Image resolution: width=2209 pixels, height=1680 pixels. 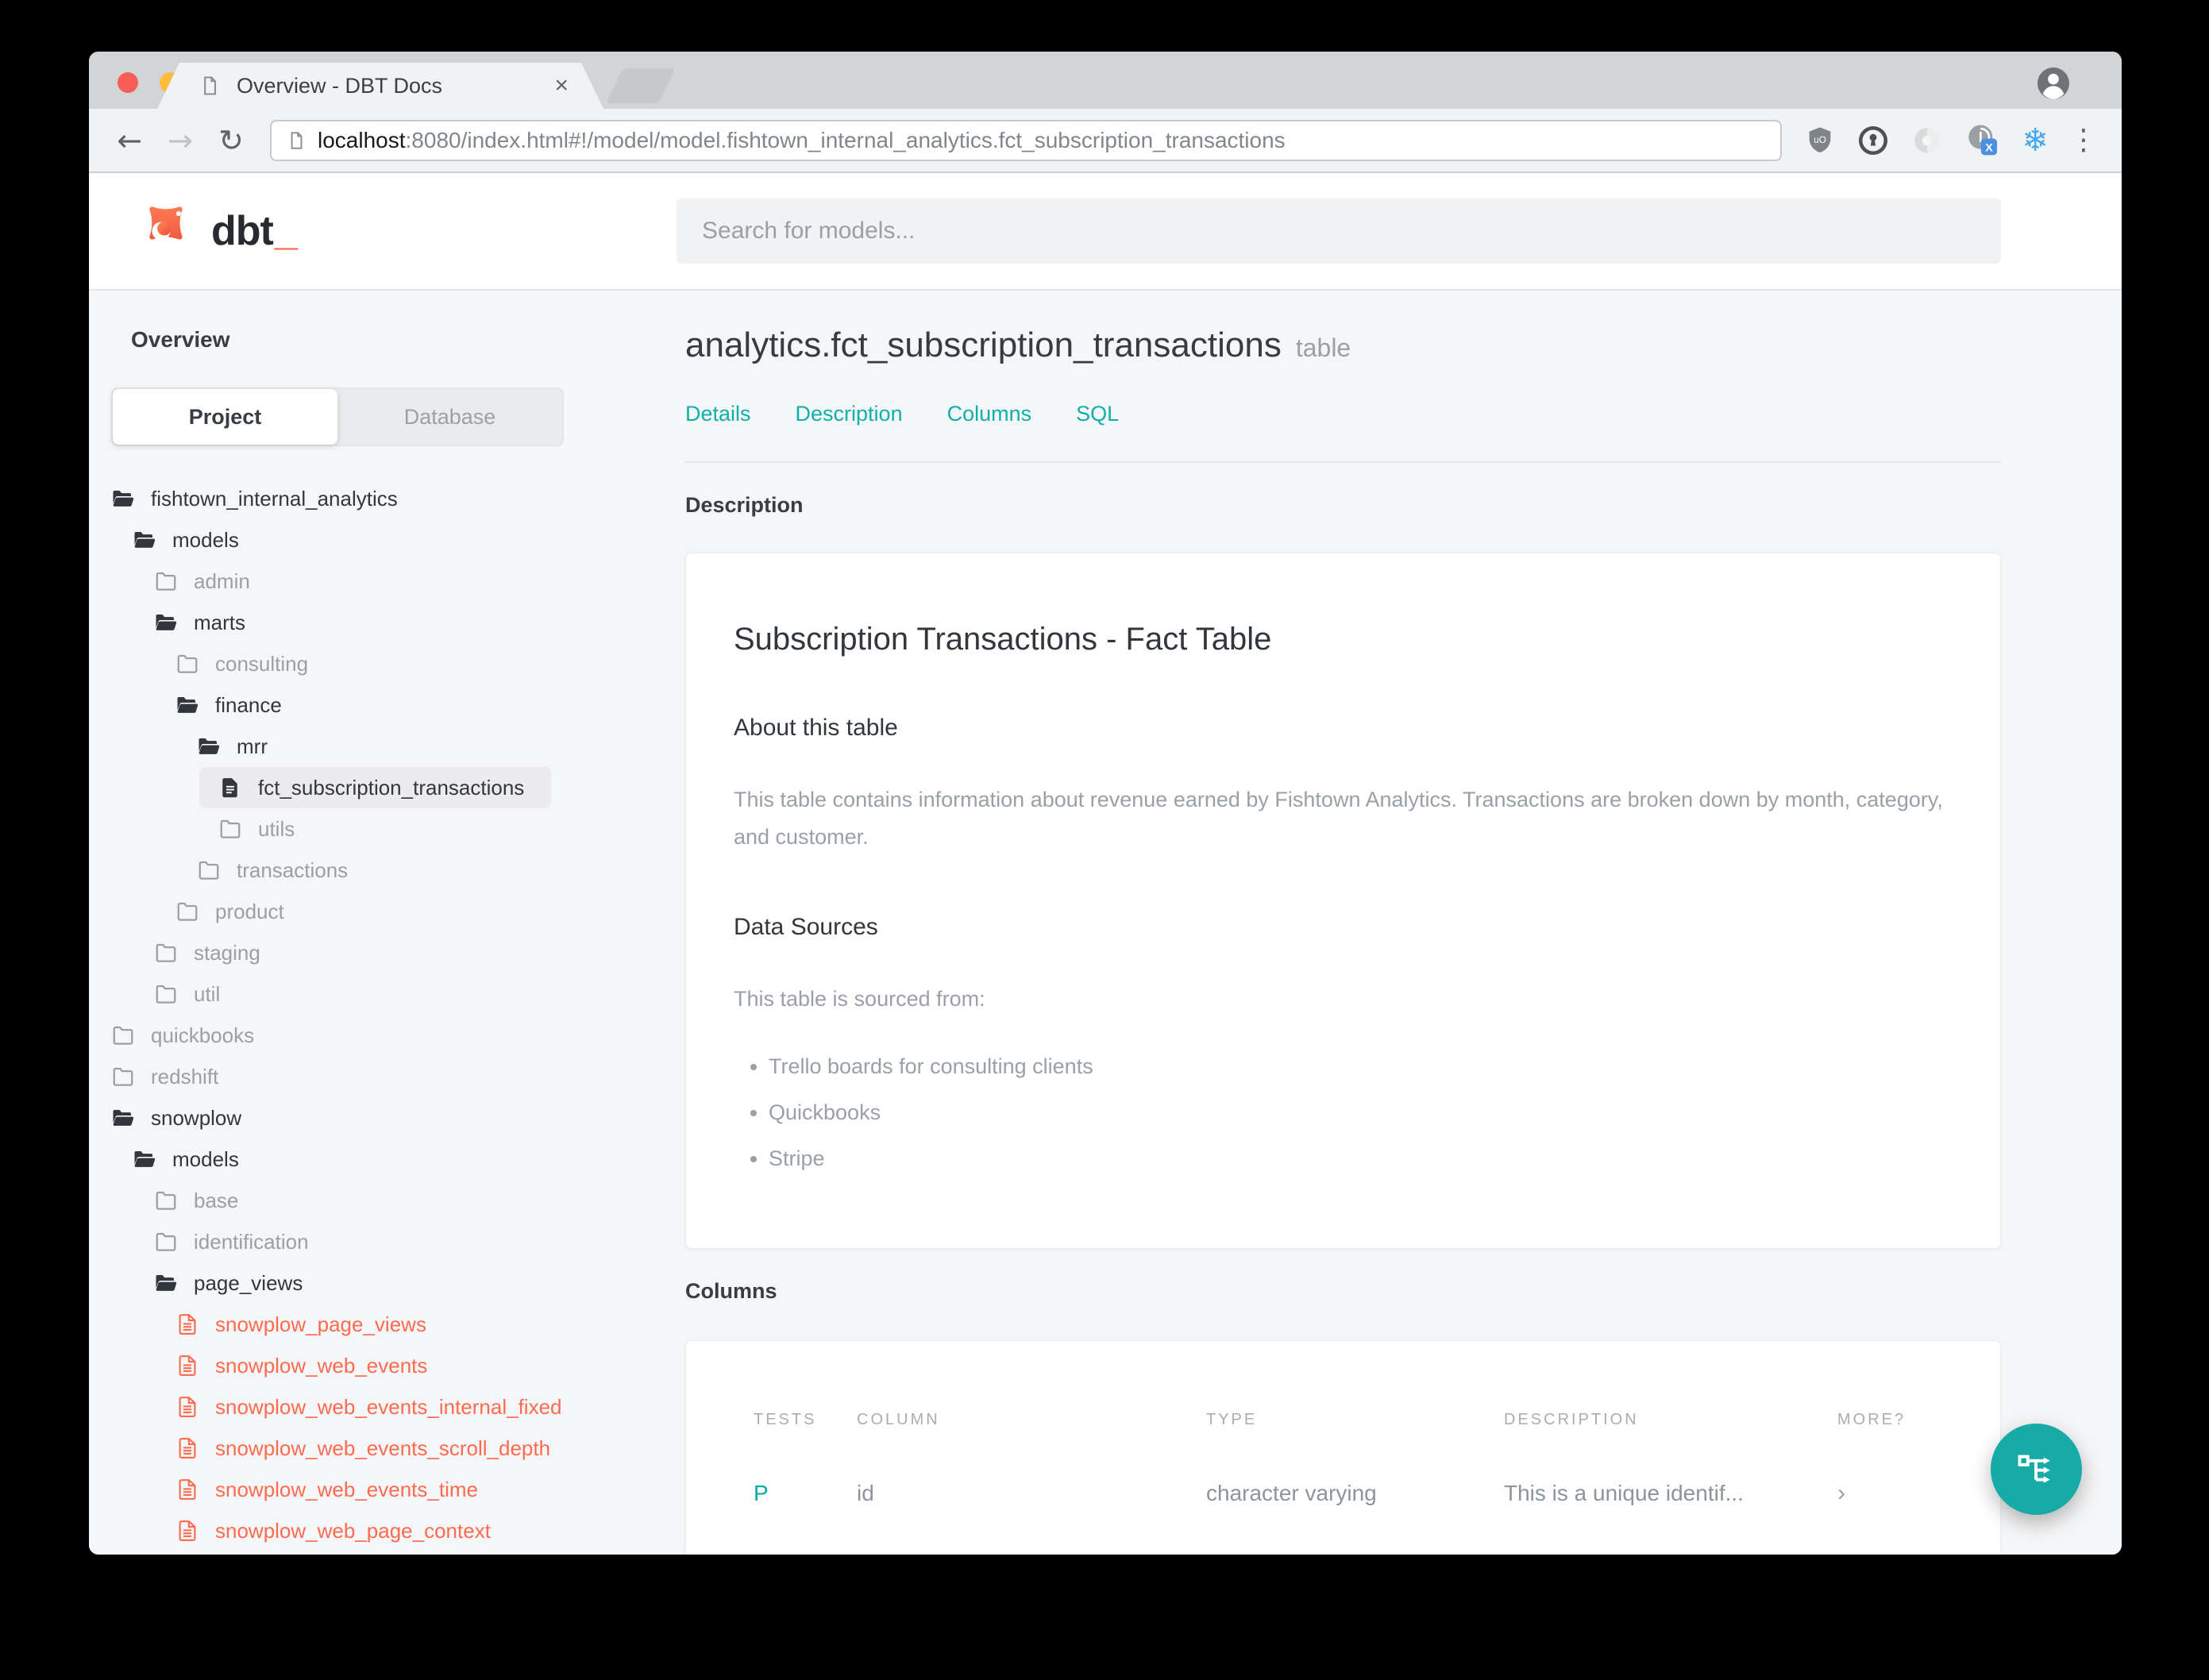 I want to click on tree-item-label: fishtown_internal_analytics, so click(x=275, y=499).